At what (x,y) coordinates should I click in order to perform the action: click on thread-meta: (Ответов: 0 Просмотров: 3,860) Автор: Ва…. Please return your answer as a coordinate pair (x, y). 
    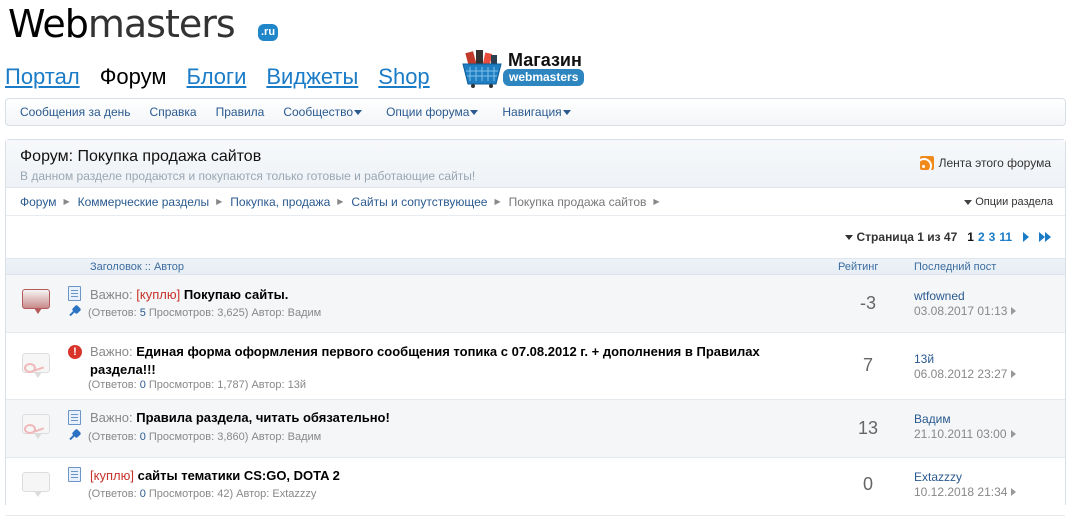
    Looking at the image, I should click on (205, 437).